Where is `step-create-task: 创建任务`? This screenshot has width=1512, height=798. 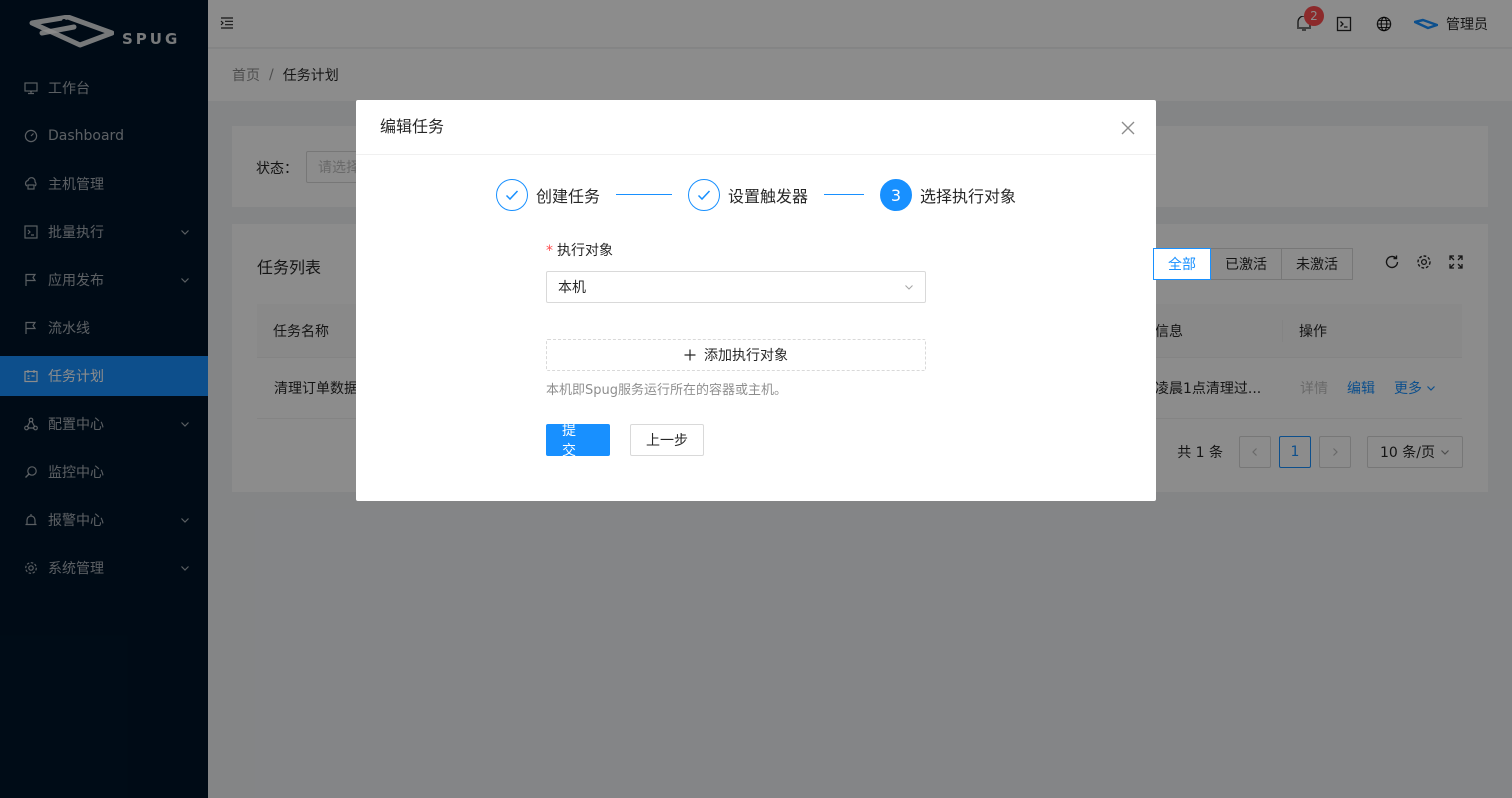 step-create-task: 创建任务 is located at coordinates (548, 195).